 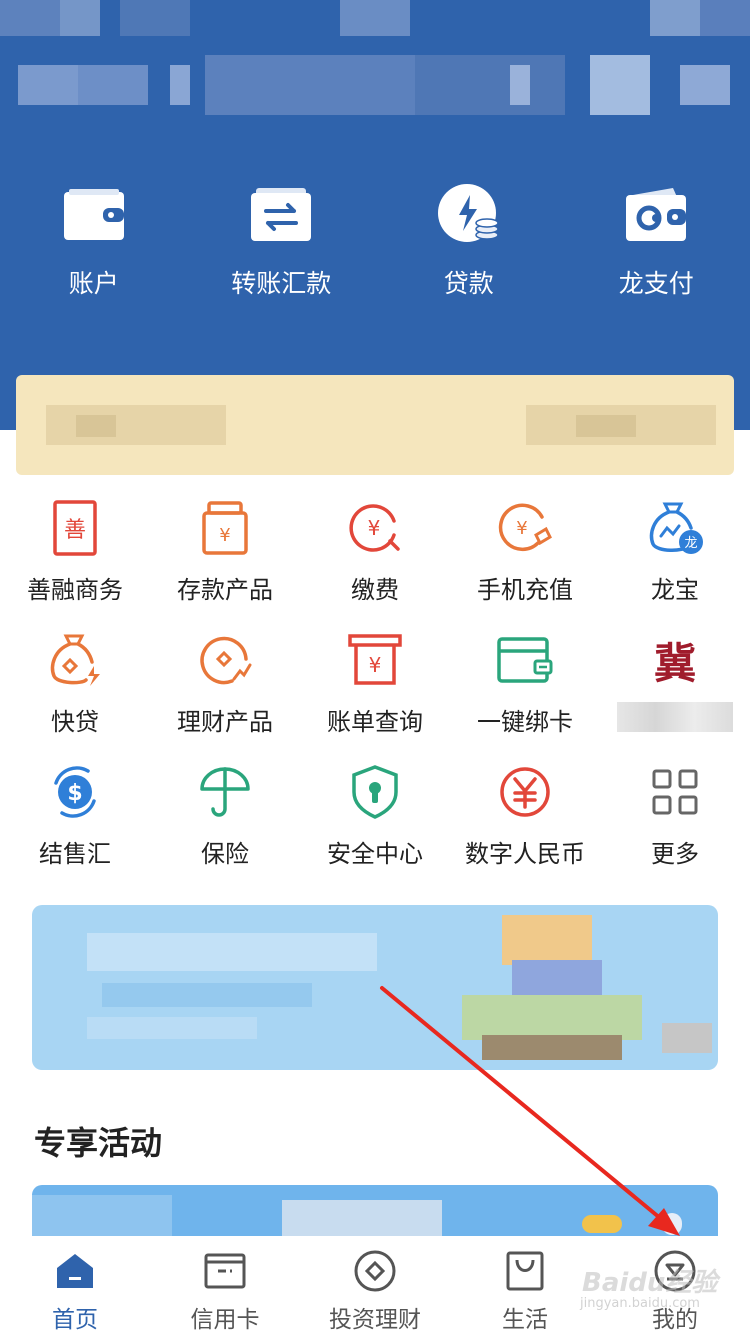 I want to click on quick-action-transfer: 转账汇款, so click(x=282, y=245).